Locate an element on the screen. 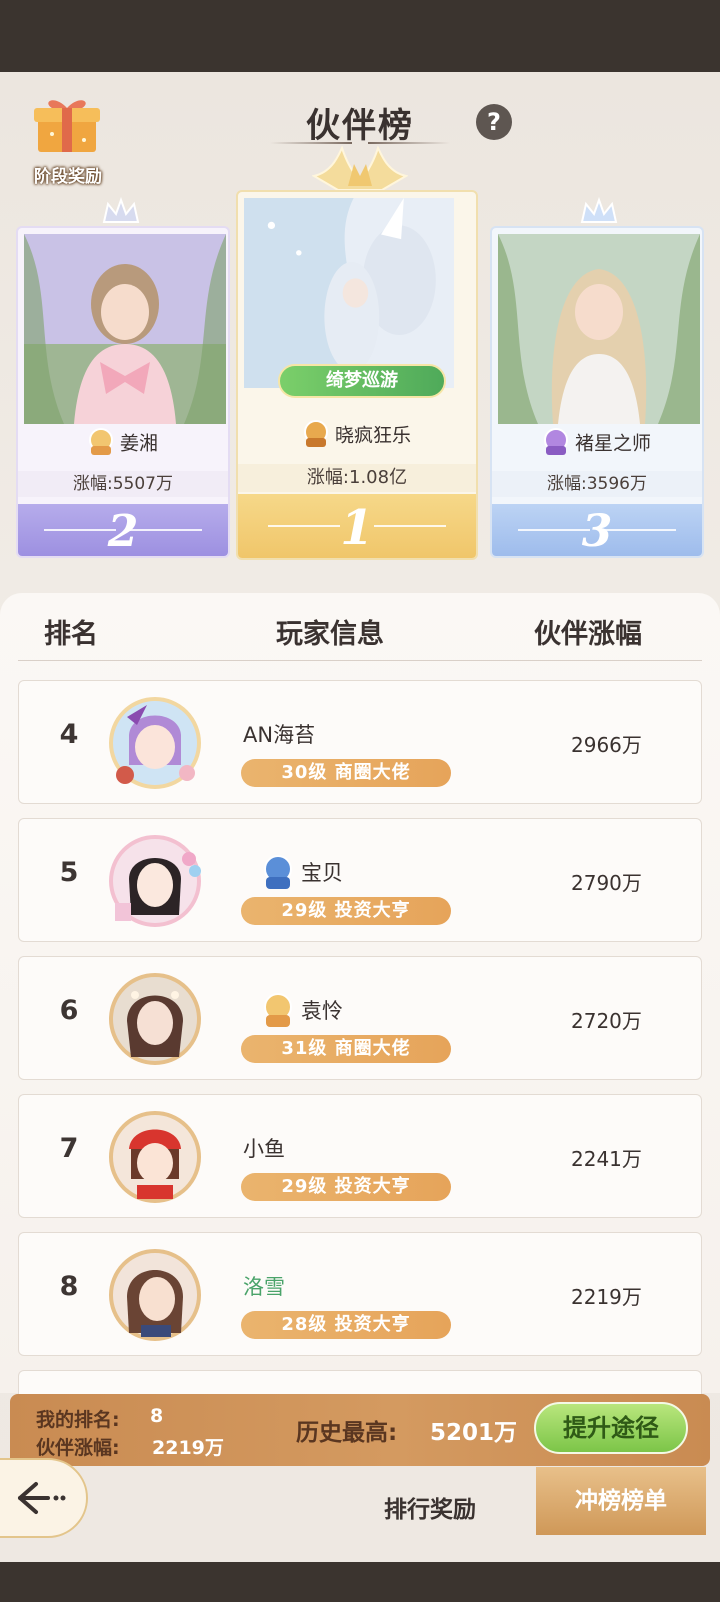 This screenshot has width=720, height=1602. rank-band: 1 is located at coordinates (357, 526).